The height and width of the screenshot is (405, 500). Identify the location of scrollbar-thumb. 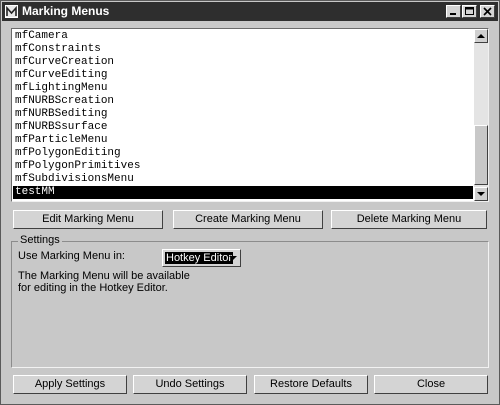
(481, 155).